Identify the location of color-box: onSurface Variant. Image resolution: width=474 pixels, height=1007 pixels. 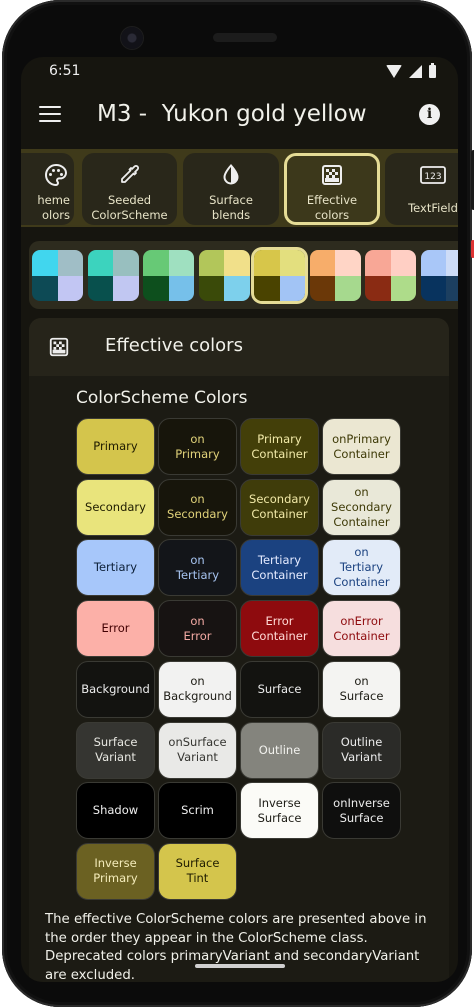
(197, 750).